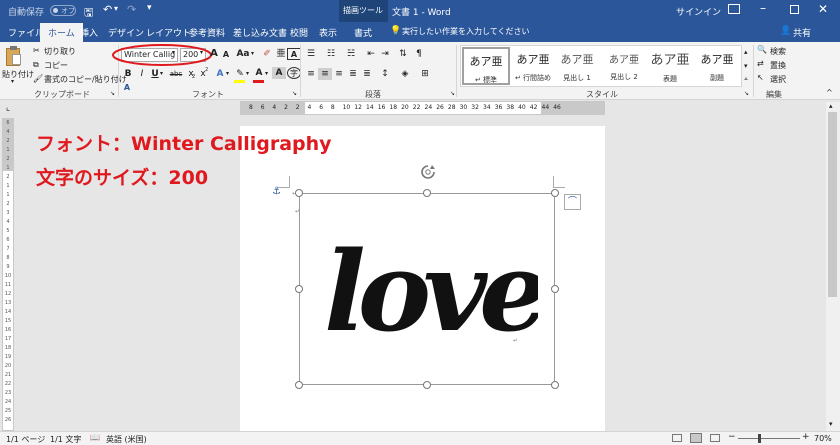 The width and height of the screenshot is (840, 445). I want to click on bold-button: B, so click(128, 74).